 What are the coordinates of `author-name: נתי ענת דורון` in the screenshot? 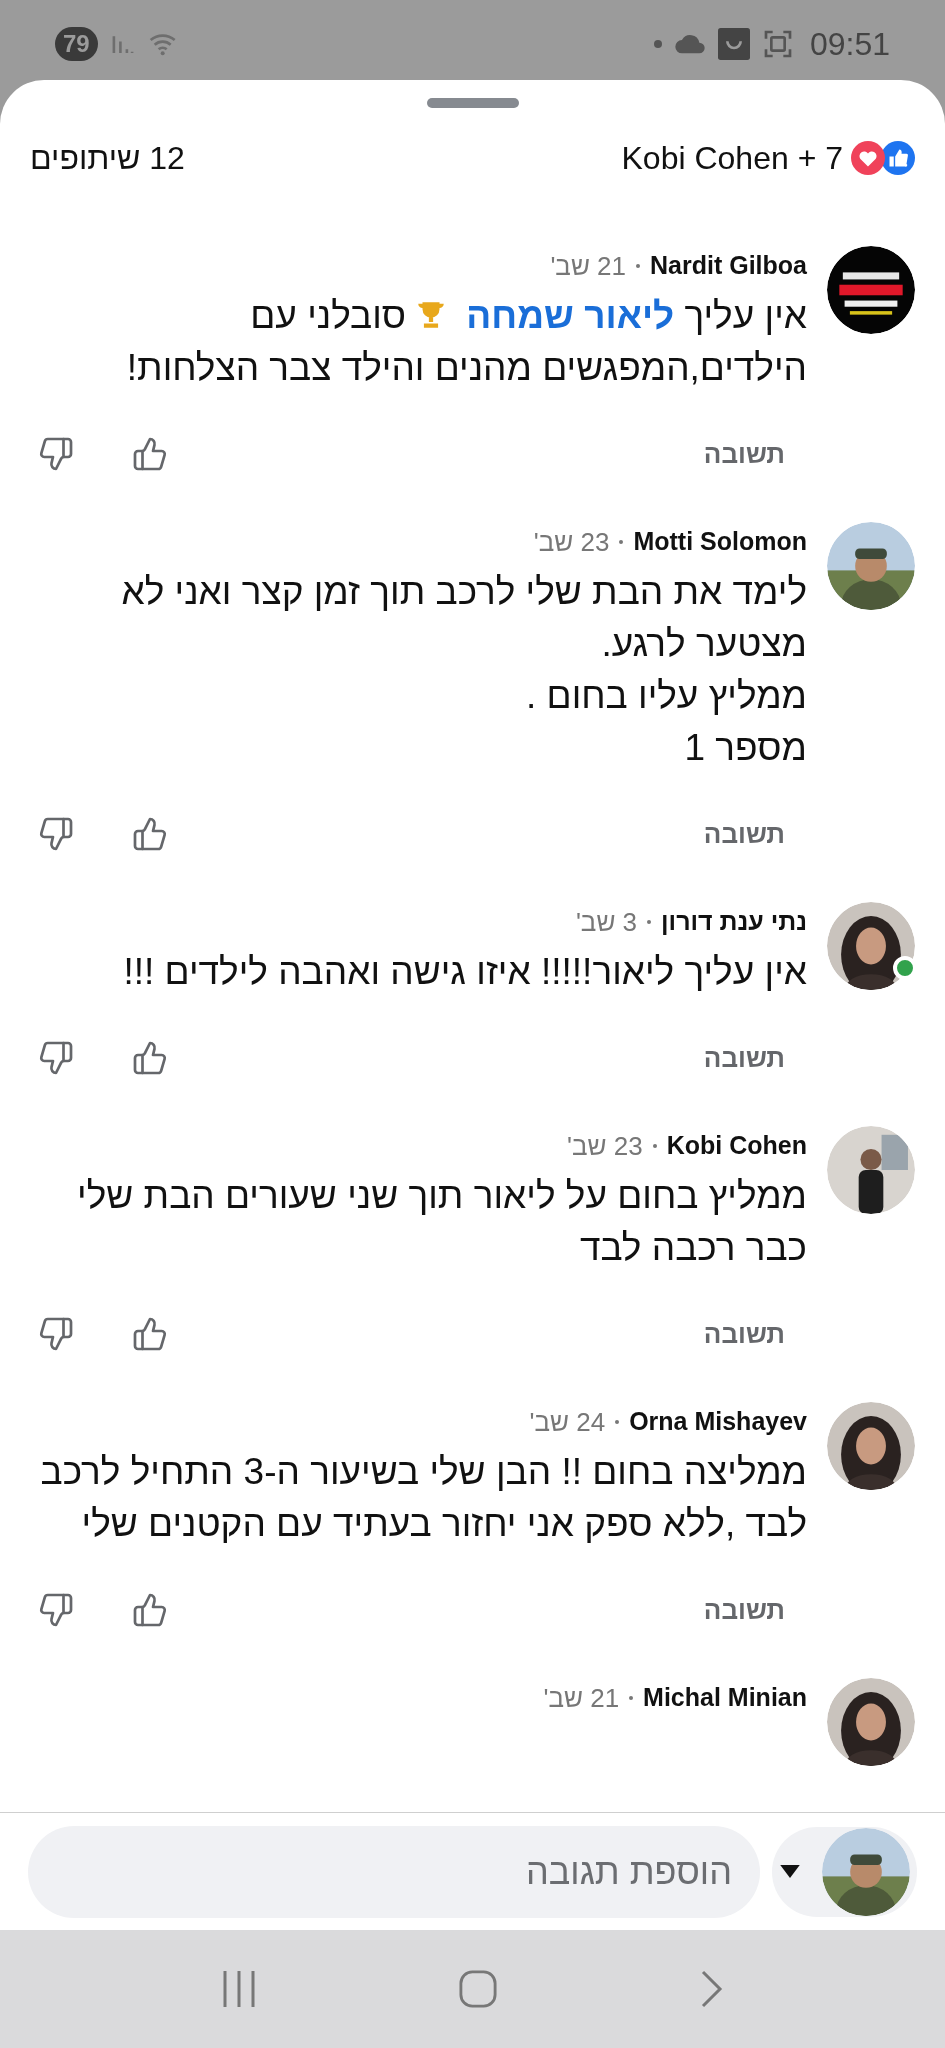 It's located at (734, 922).